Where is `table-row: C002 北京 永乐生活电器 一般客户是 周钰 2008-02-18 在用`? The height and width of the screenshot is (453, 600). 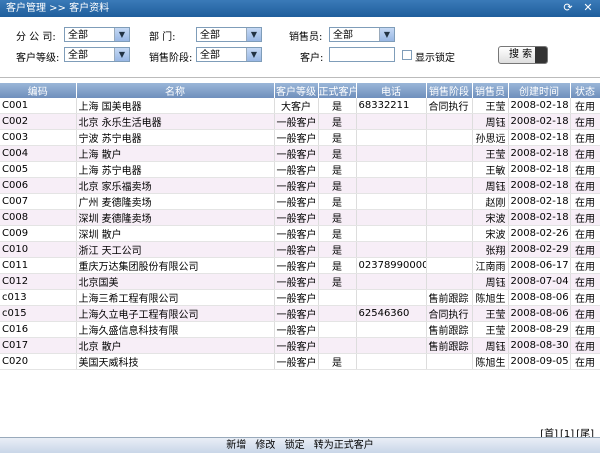
table-row: C002 北京 永乐生活电器 一般客户是 周钰 2008-02-18 在用 is located at coordinates (300, 121).